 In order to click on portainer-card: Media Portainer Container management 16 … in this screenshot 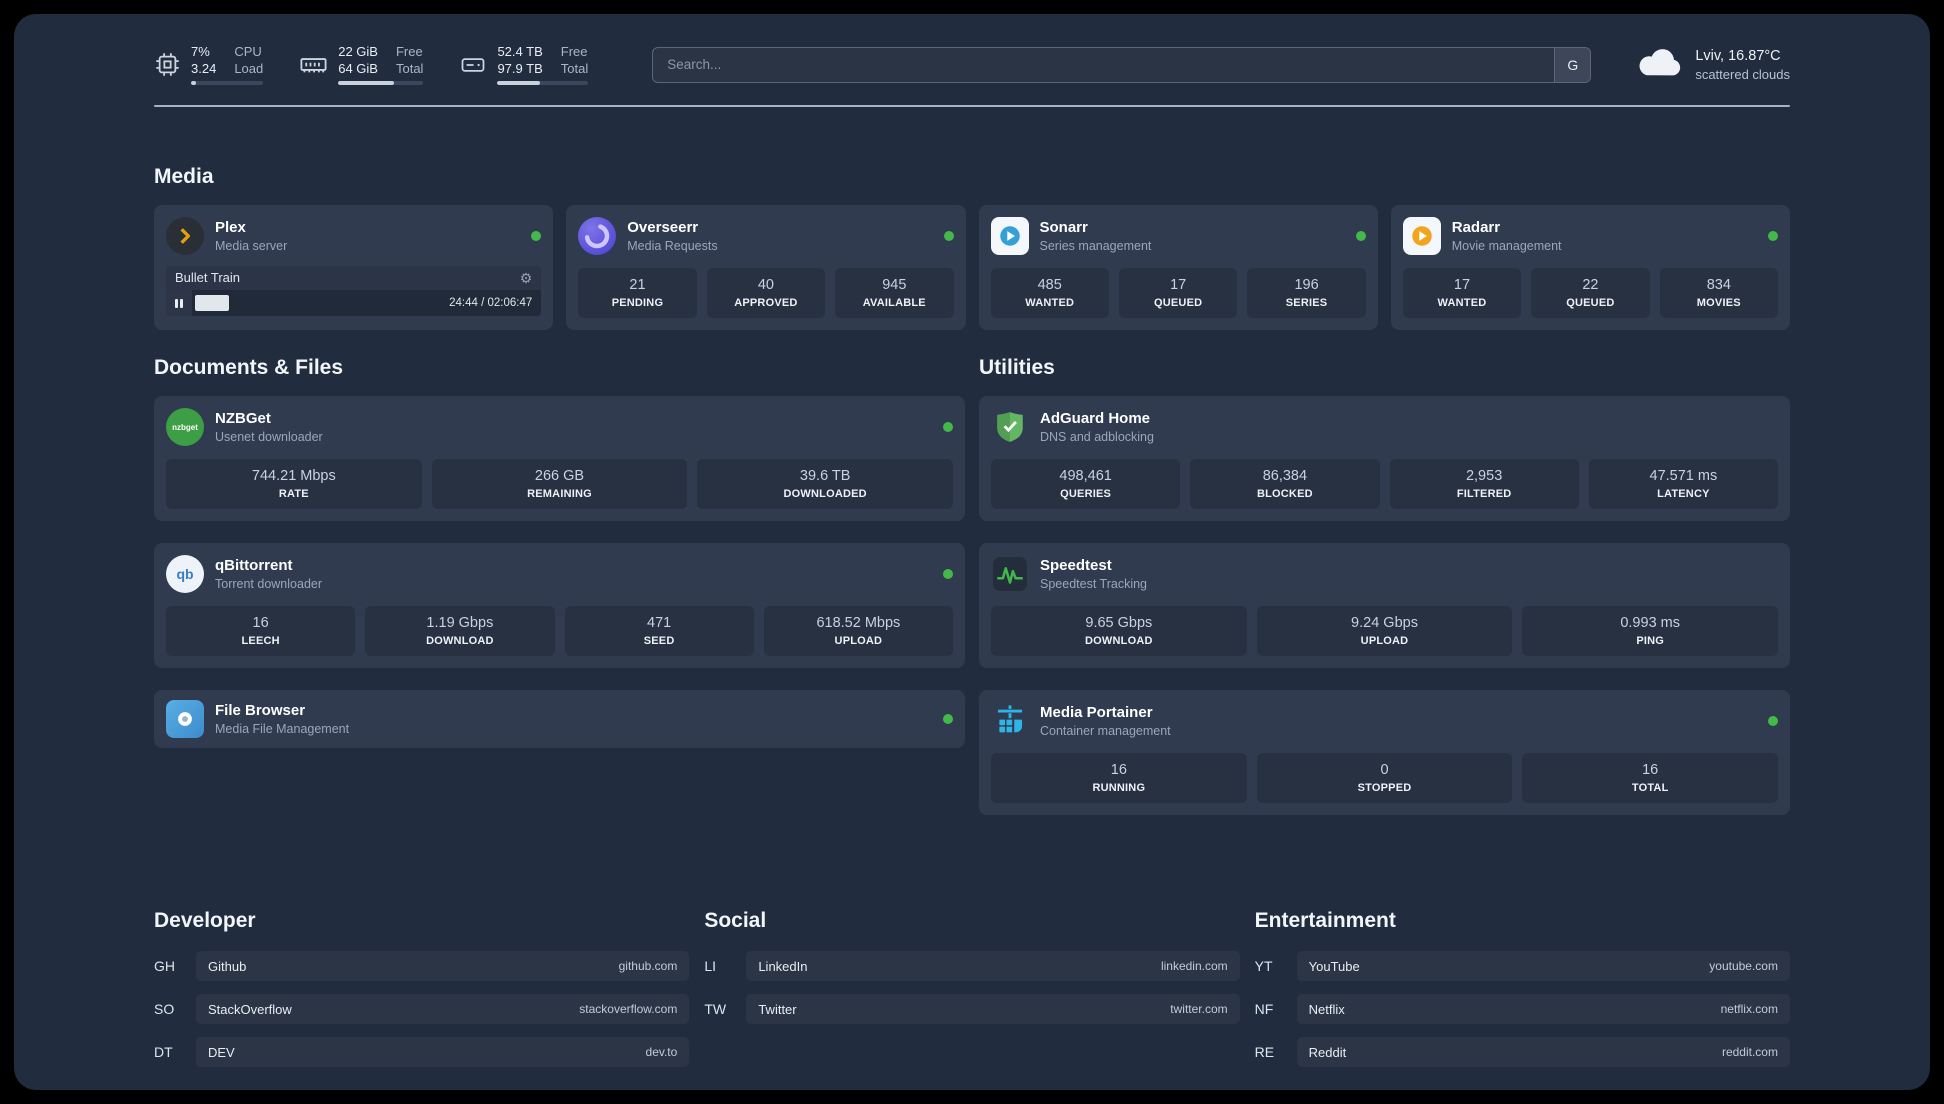, I will do `click(1384, 752)`.